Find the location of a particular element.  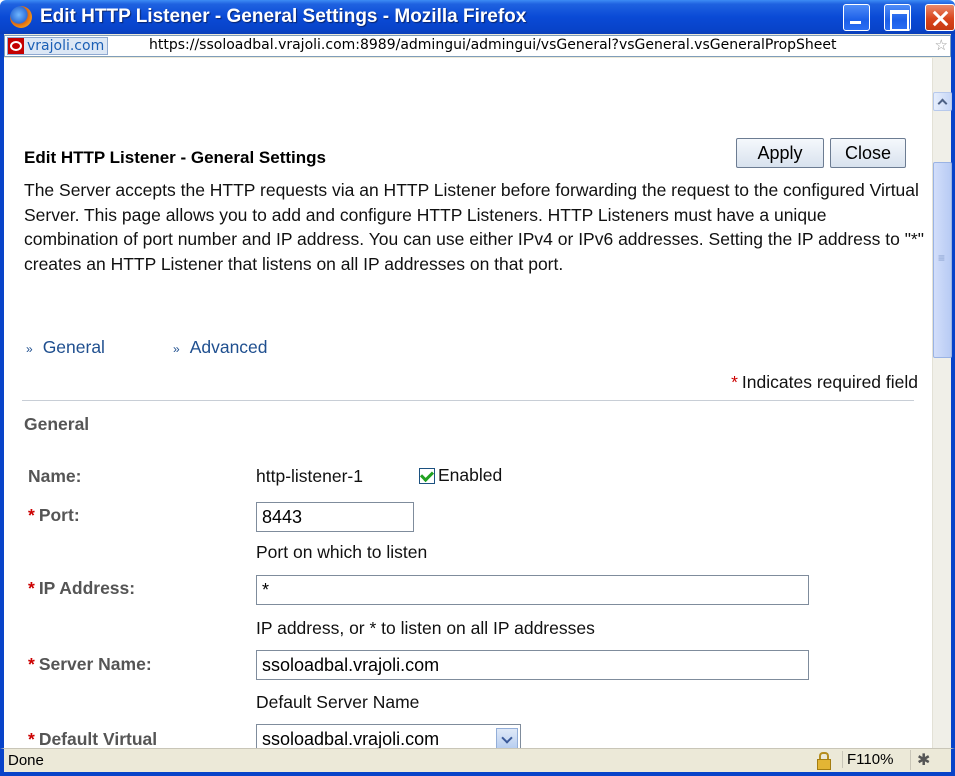

oracle-logo-icon is located at coordinates (16, 46).